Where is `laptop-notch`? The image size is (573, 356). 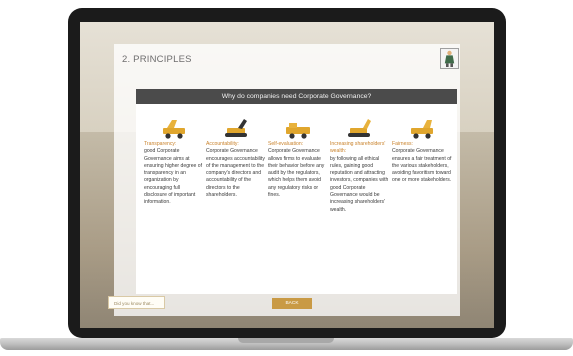 laptop-notch is located at coordinates (286, 340).